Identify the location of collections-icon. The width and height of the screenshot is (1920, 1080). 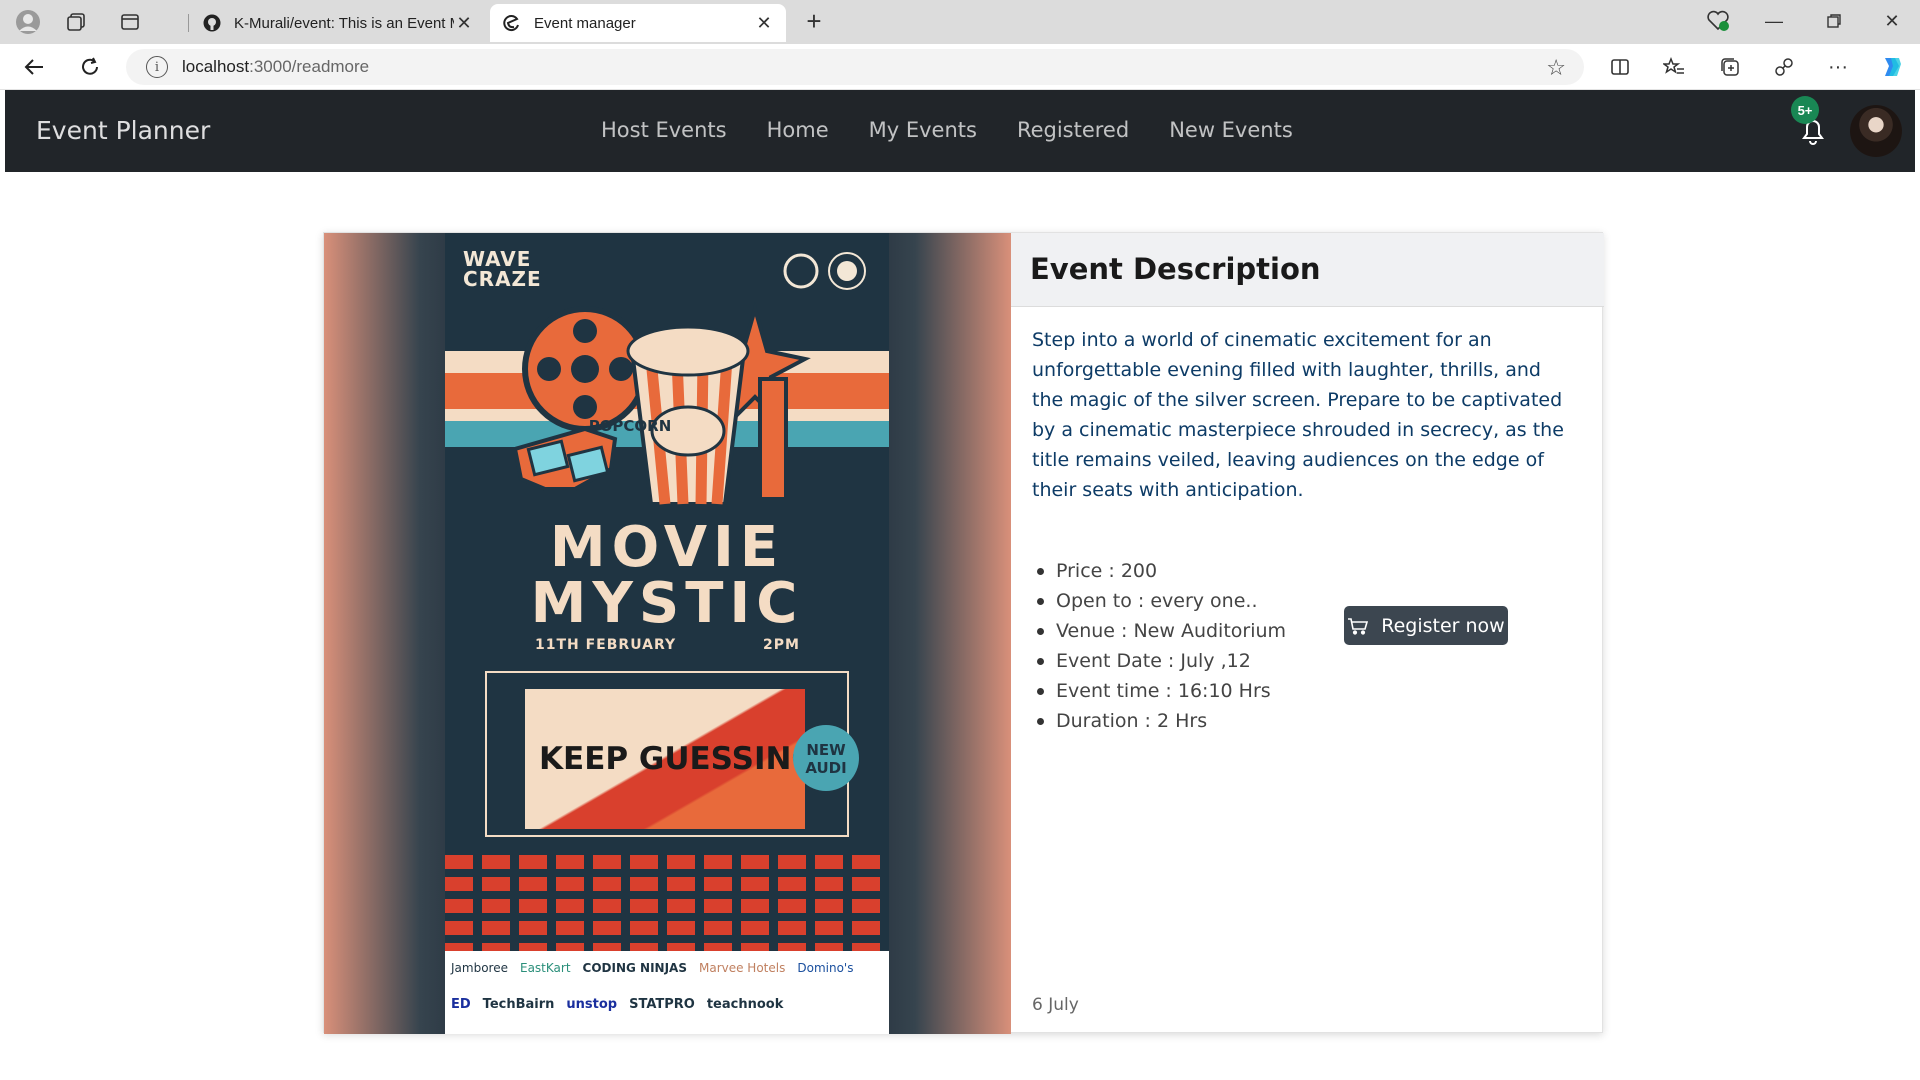
(1730, 67).